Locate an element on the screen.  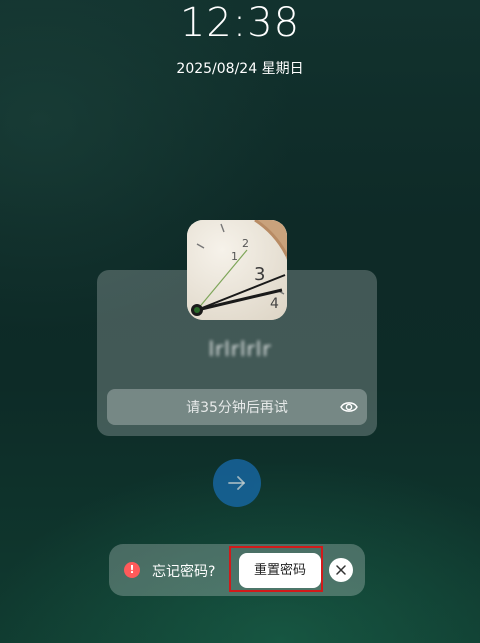
username-label: lrlrlrlr is located at coordinates (240, 349).